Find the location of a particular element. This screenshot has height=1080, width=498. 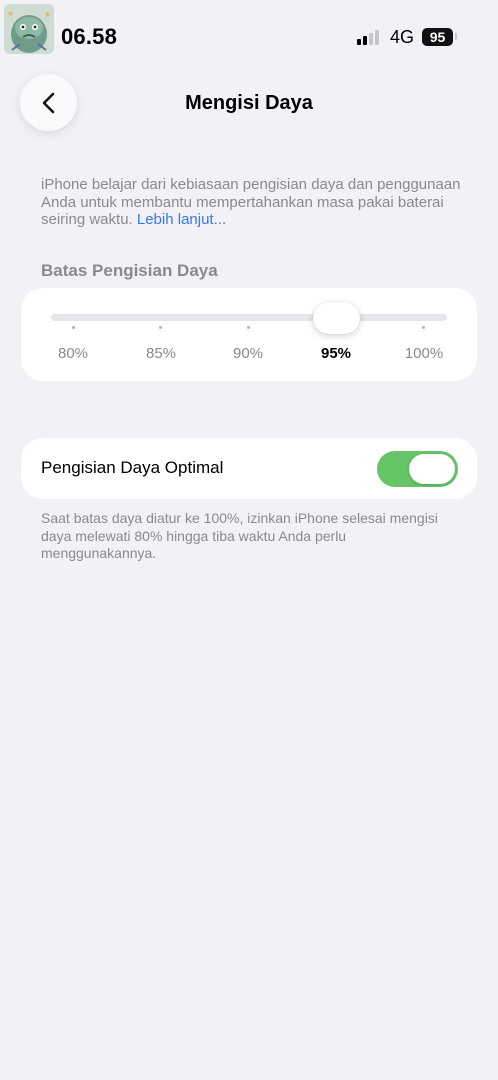

tick-label-95: 95% is located at coordinates (336, 353).